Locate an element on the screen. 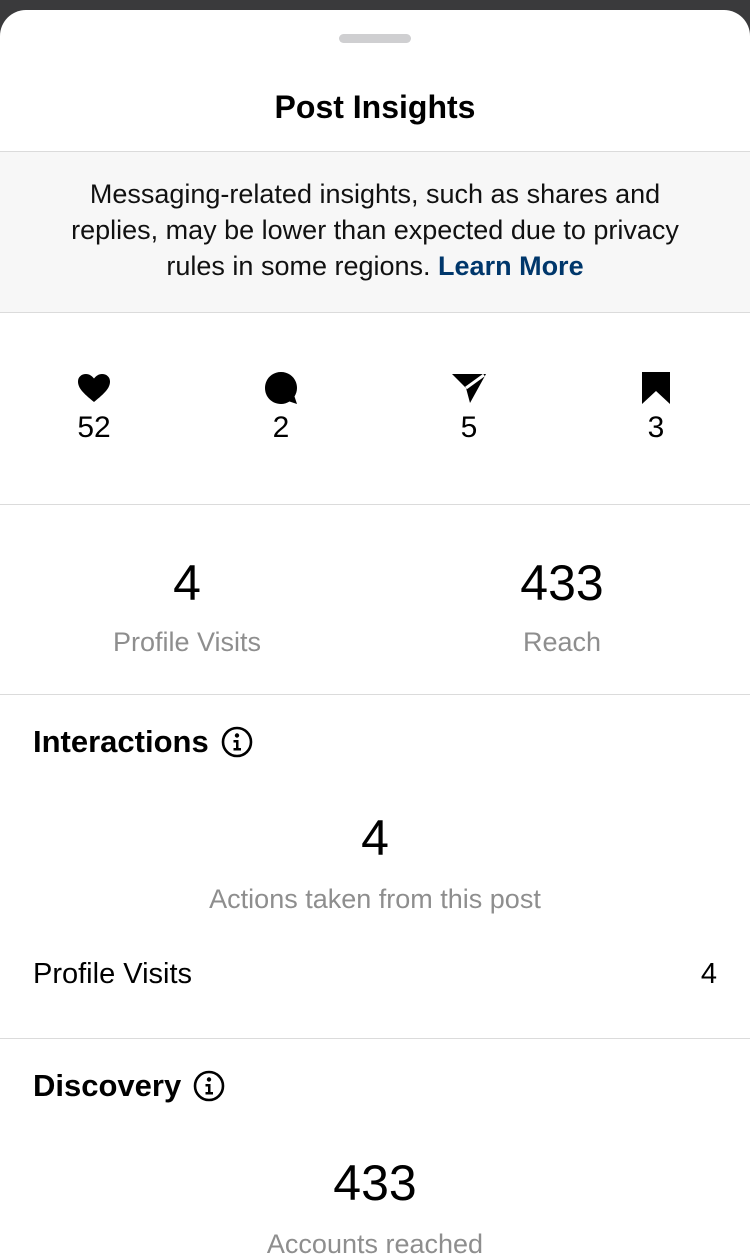  row-label: Profile Visits is located at coordinates (113, 974).